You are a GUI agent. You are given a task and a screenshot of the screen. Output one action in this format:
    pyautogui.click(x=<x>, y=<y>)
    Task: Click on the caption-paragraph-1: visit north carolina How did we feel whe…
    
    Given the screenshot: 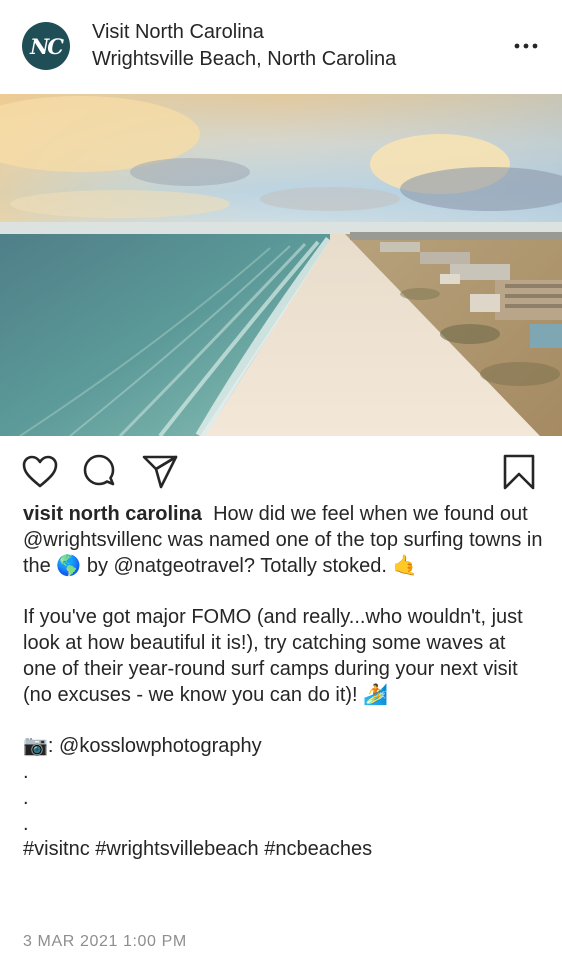 What is the action you would take?
    pyautogui.click(x=283, y=540)
    